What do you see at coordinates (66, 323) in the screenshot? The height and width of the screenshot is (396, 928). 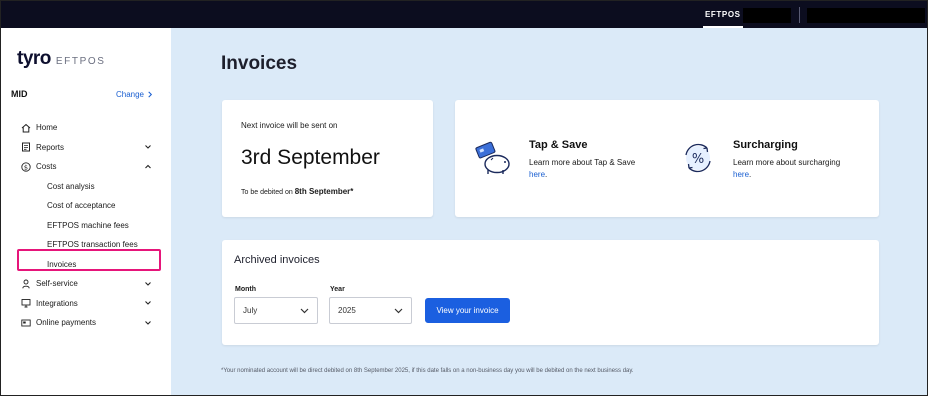 I see `sidebar-item-label: Online payments` at bounding box center [66, 323].